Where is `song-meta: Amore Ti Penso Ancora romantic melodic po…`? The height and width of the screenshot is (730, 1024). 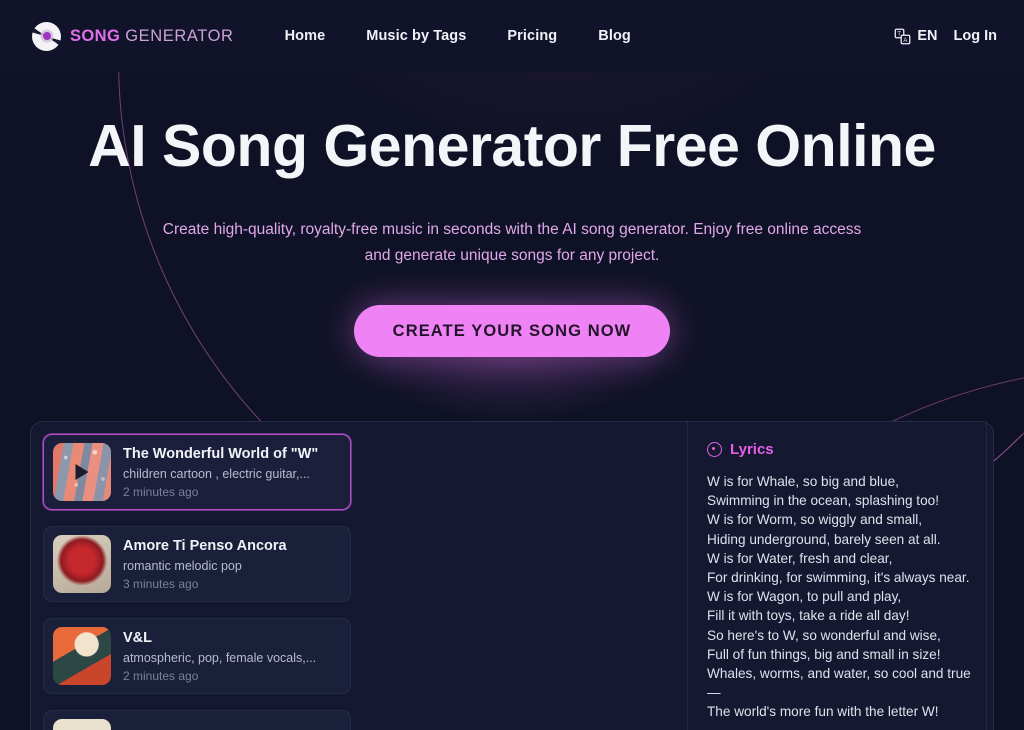 song-meta: Amore Ti Penso Ancora romantic melodic po… is located at coordinates (231, 563).